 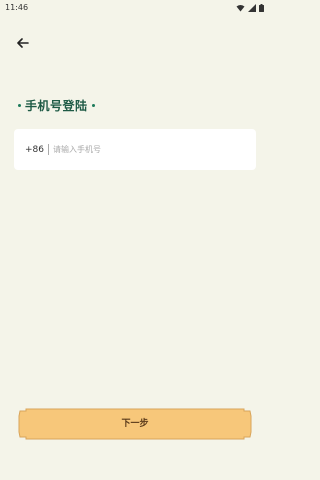 What do you see at coordinates (93, 105) in the screenshot?
I see `title-dot-right` at bounding box center [93, 105].